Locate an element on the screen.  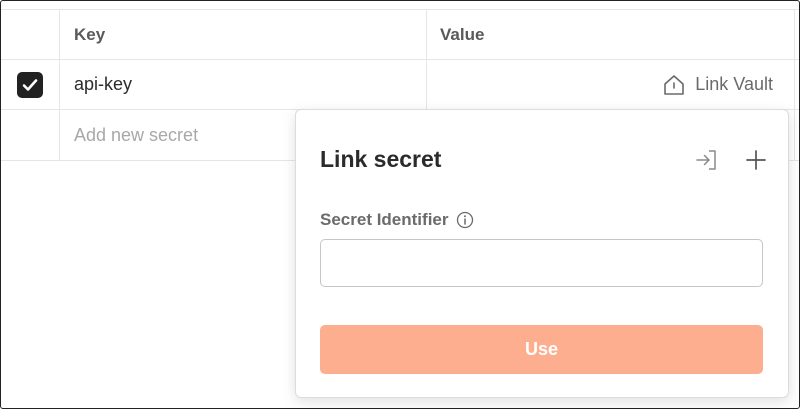
row-checkbox is located at coordinates (30, 84).